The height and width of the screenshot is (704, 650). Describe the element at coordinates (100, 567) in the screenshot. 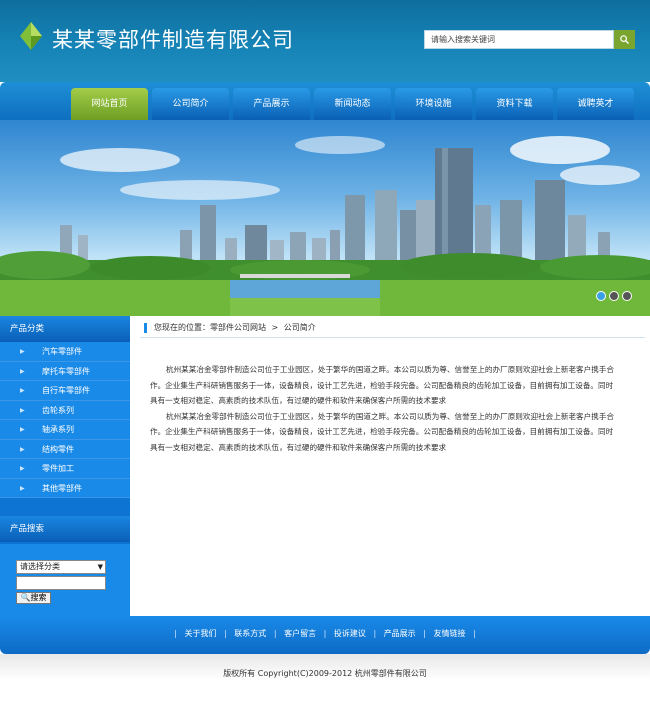

I see `chevron-down-icon: ▼` at that location.